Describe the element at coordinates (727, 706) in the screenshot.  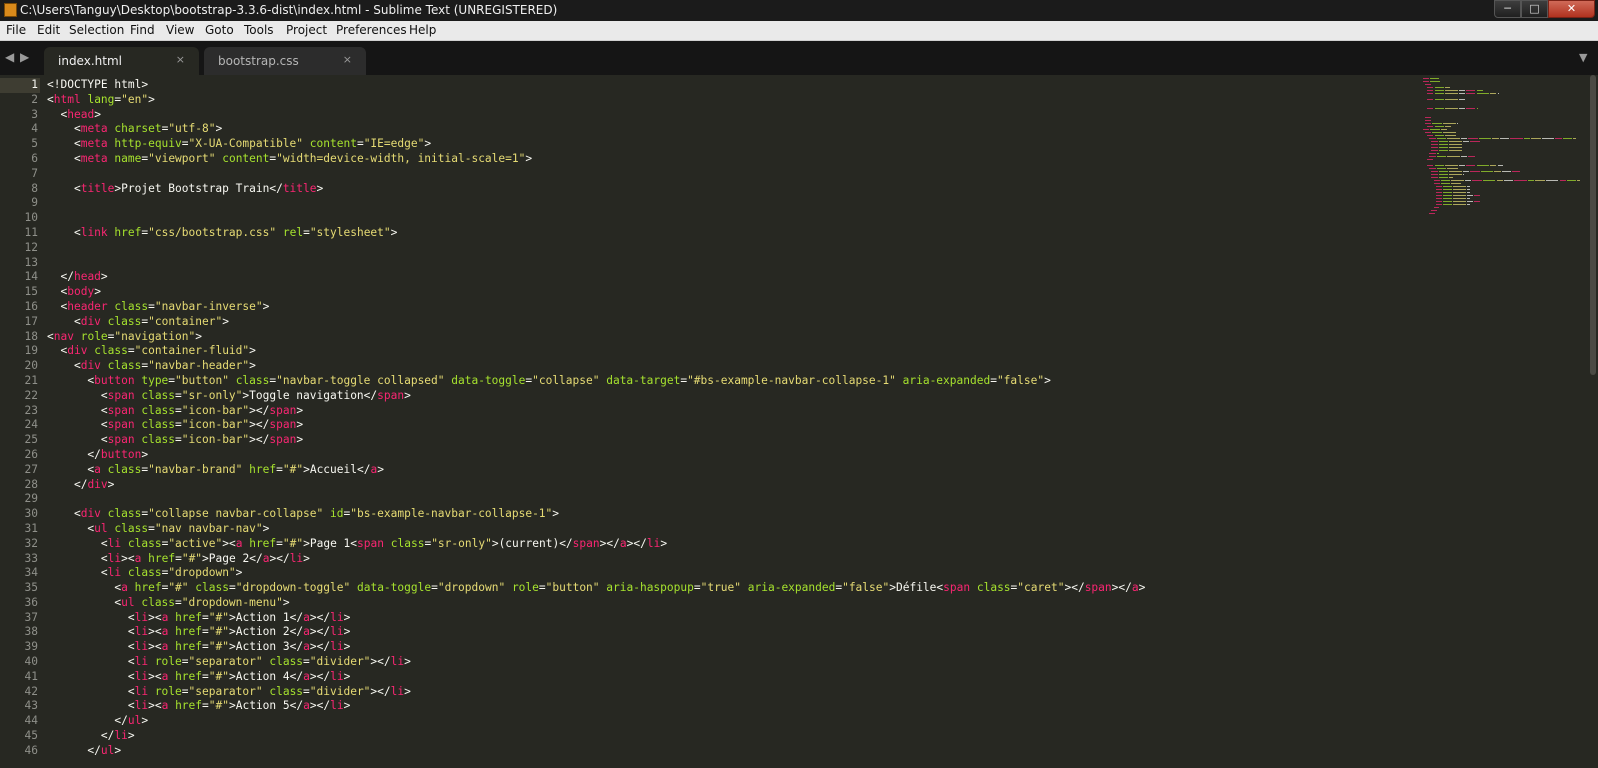
I see `code-line: <li><a href="#">Action 5</a></li>` at that location.